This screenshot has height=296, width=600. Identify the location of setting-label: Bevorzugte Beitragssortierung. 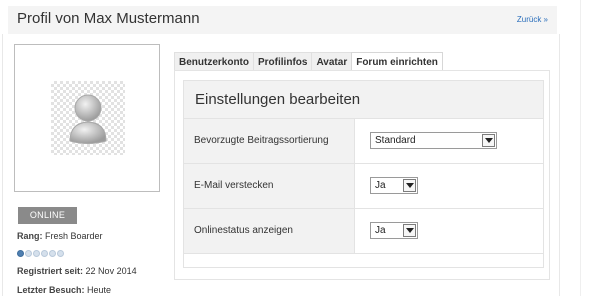
(261, 140).